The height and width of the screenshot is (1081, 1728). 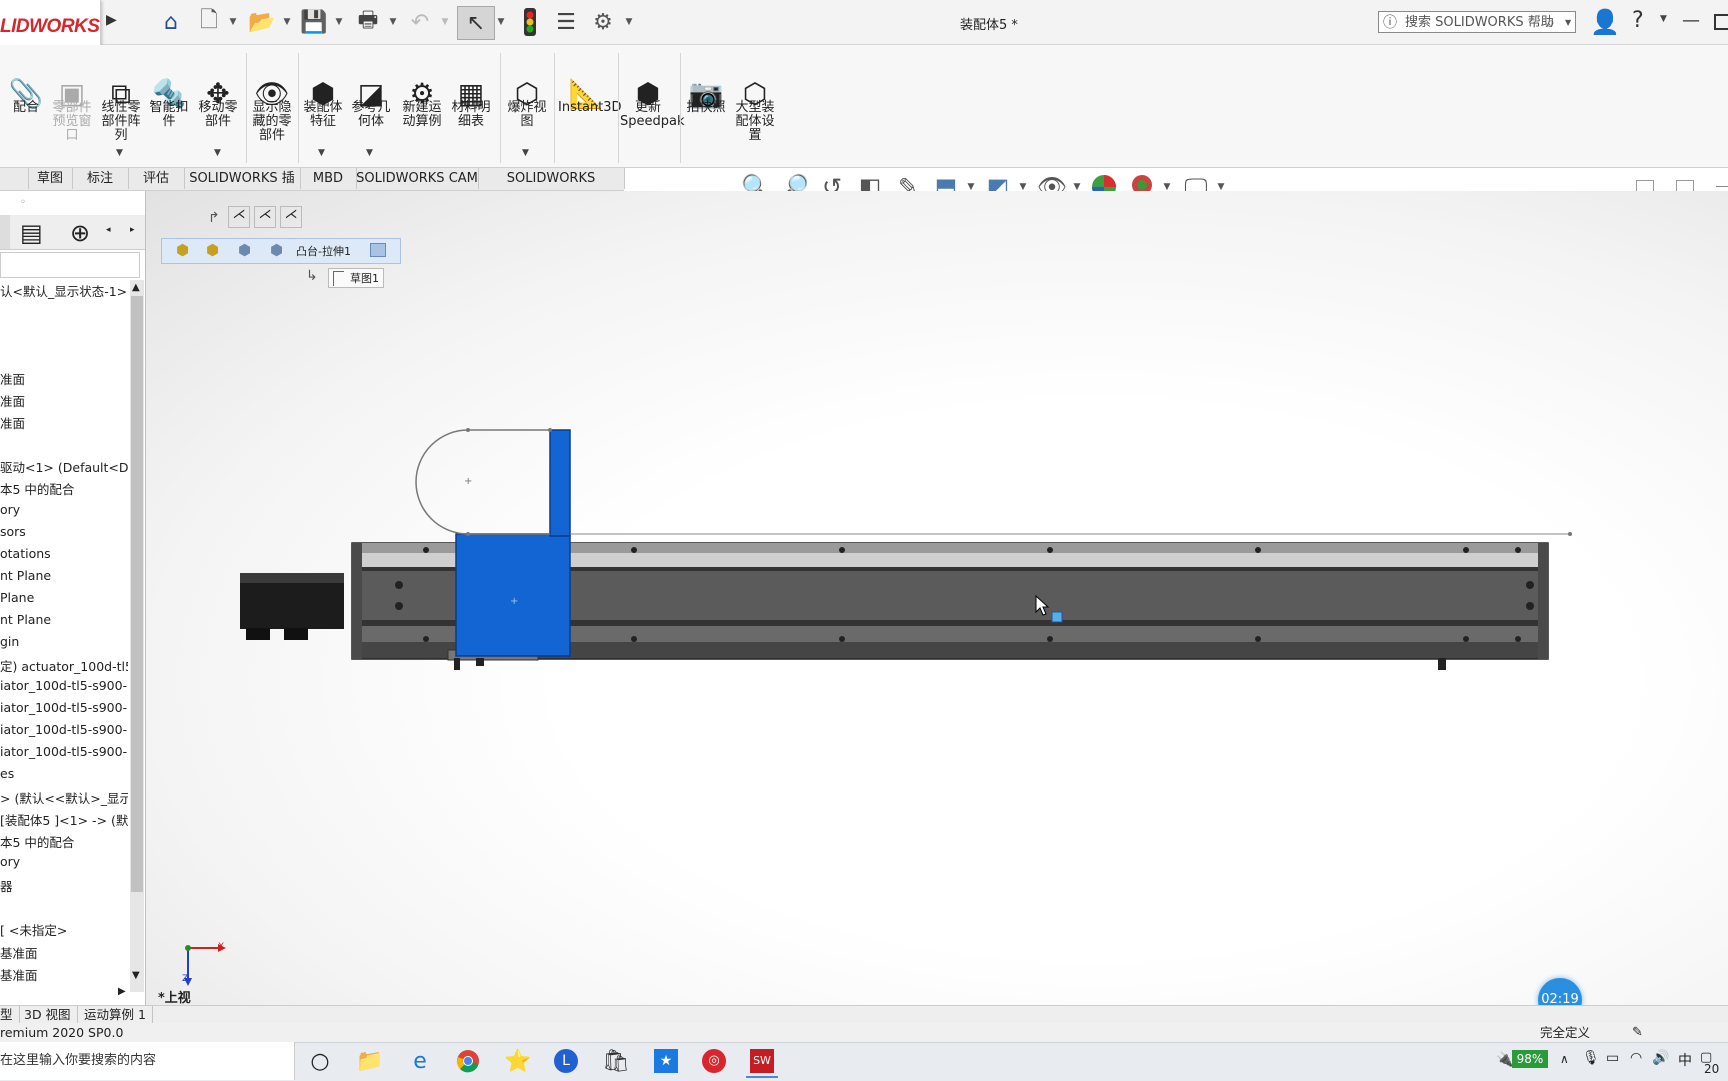 I want to click on tab-model: 型, so click(x=10, y=1015).